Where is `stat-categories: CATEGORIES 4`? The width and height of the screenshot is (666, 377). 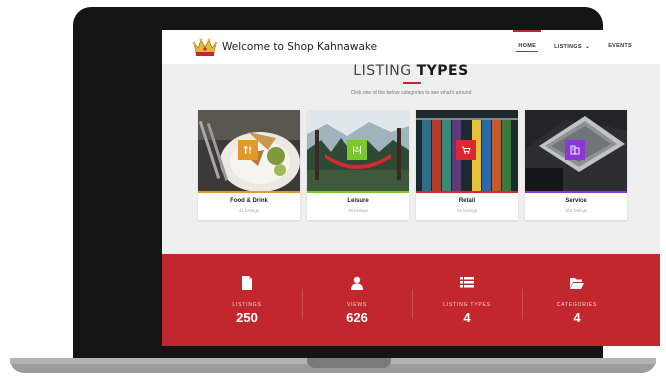
stat-categories: CATEGORIES 4 is located at coordinates (577, 300).